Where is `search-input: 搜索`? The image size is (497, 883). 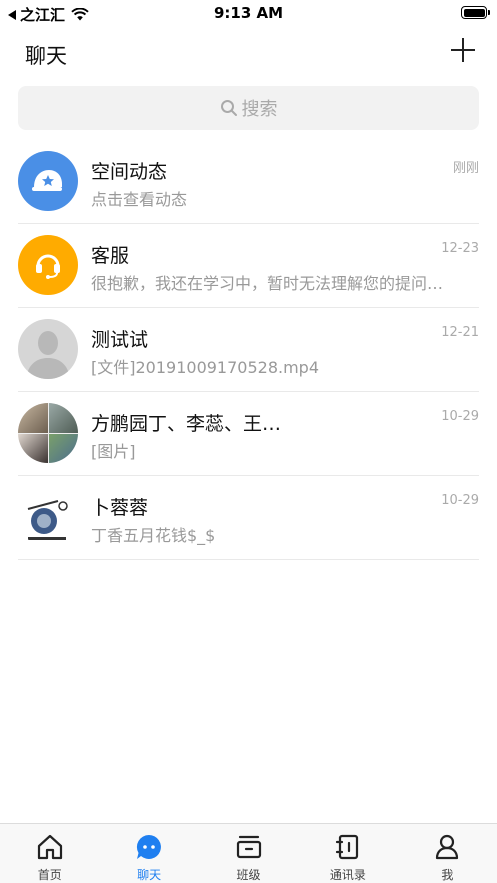
search-input: 搜索 is located at coordinates (248, 108).